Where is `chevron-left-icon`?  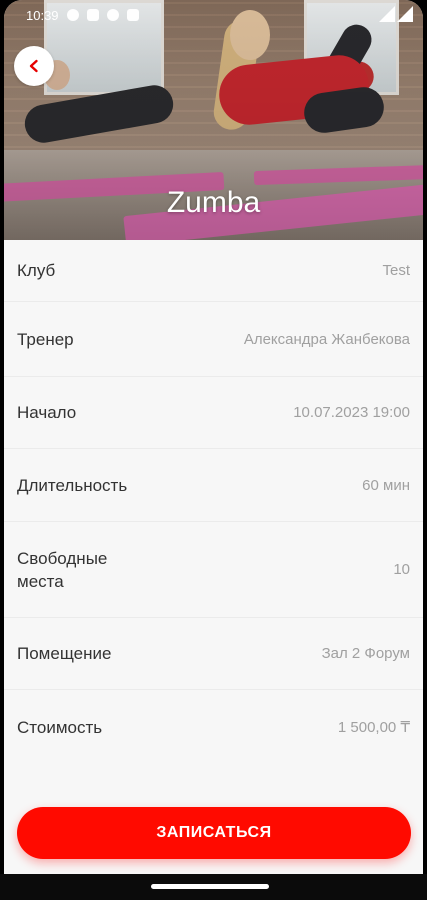 chevron-left-icon is located at coordinates (33, 66).